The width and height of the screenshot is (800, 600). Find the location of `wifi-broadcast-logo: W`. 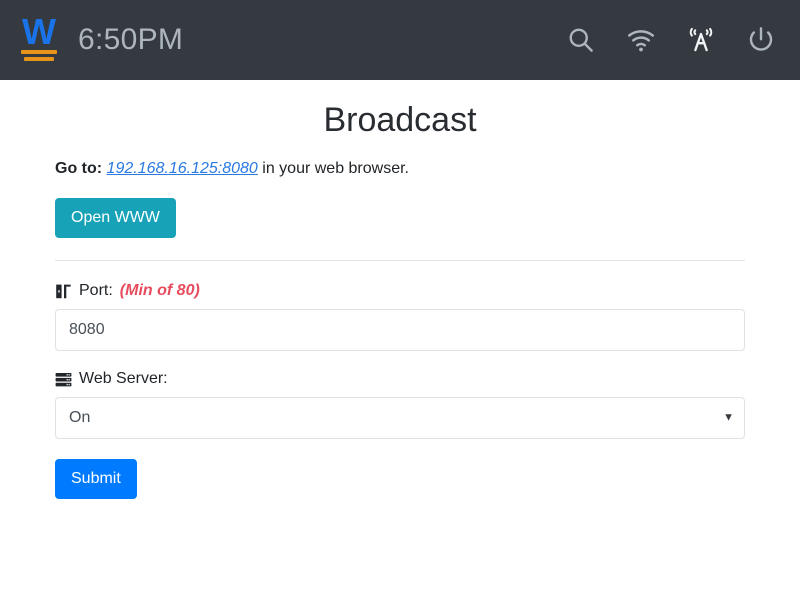

wifi-broadcast-logo: W is located at coordinates (39, 37).